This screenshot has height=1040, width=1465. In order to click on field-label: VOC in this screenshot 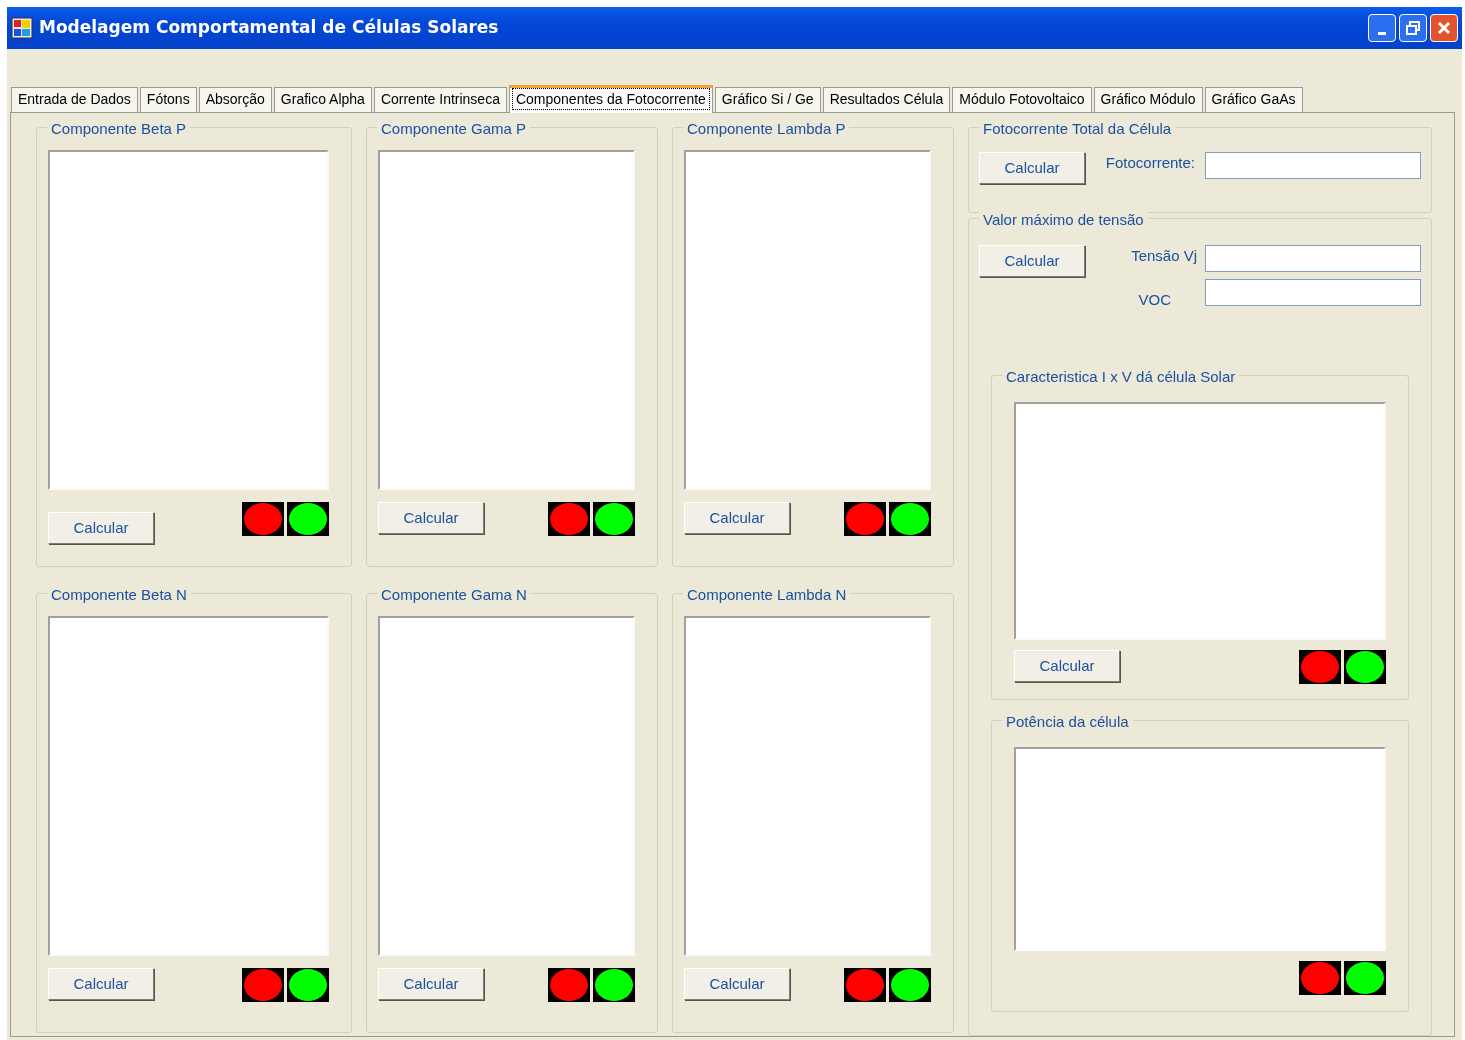, I will do `click(1154, 299)`.